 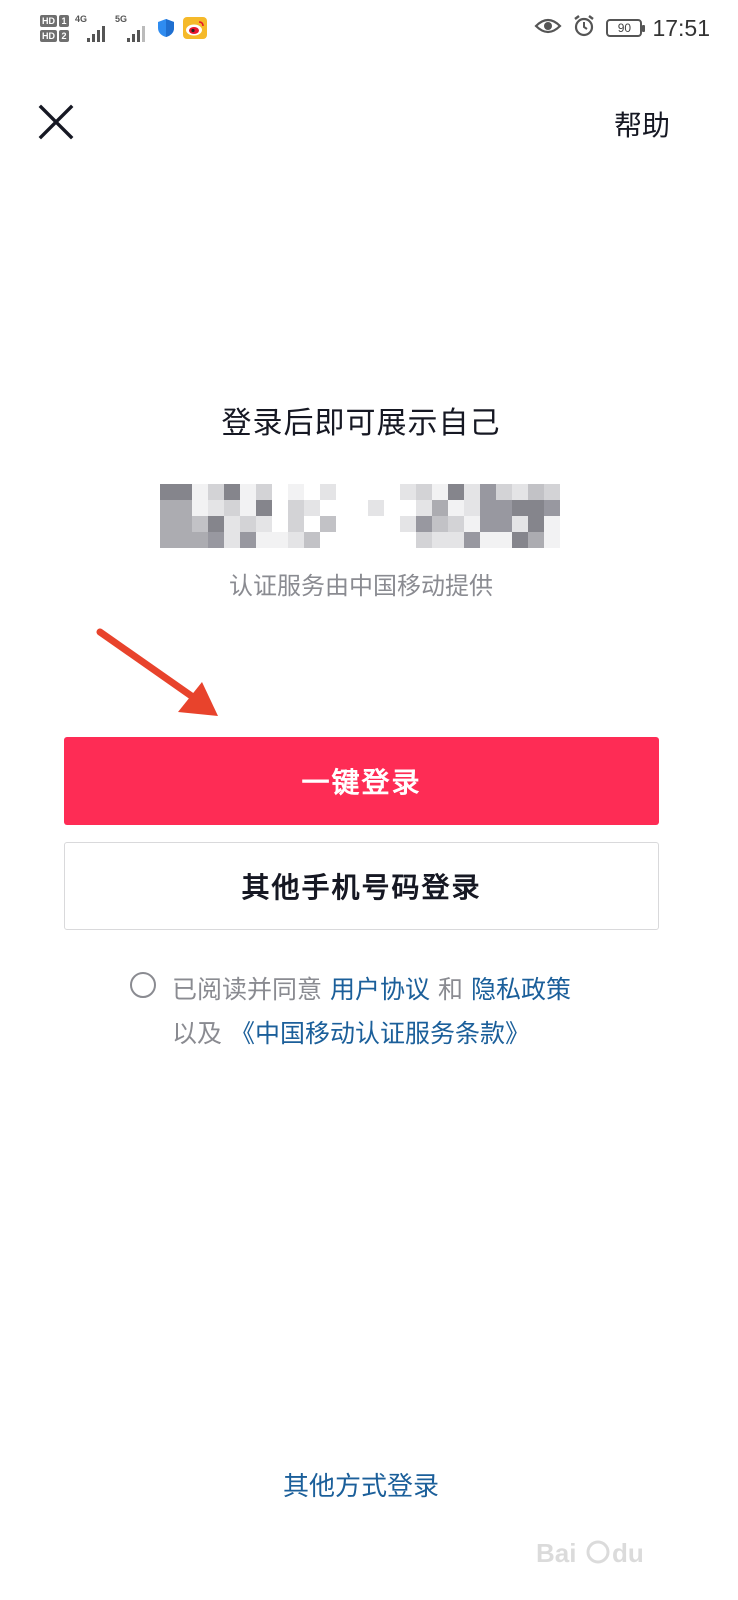 What do you see at coordinates (548, 28) in the screenshot?
I see `eye-icon` at bounding box center [548, 28].